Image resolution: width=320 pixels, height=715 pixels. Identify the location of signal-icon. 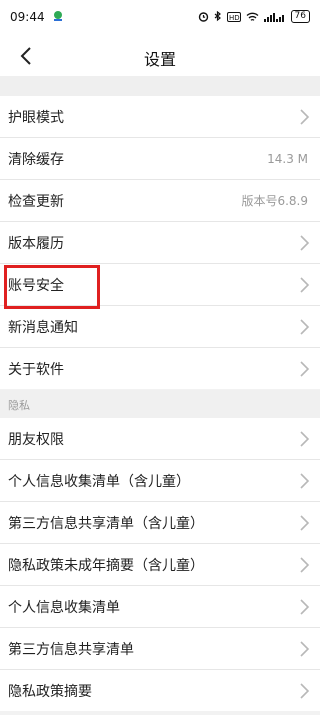
(273, 17).